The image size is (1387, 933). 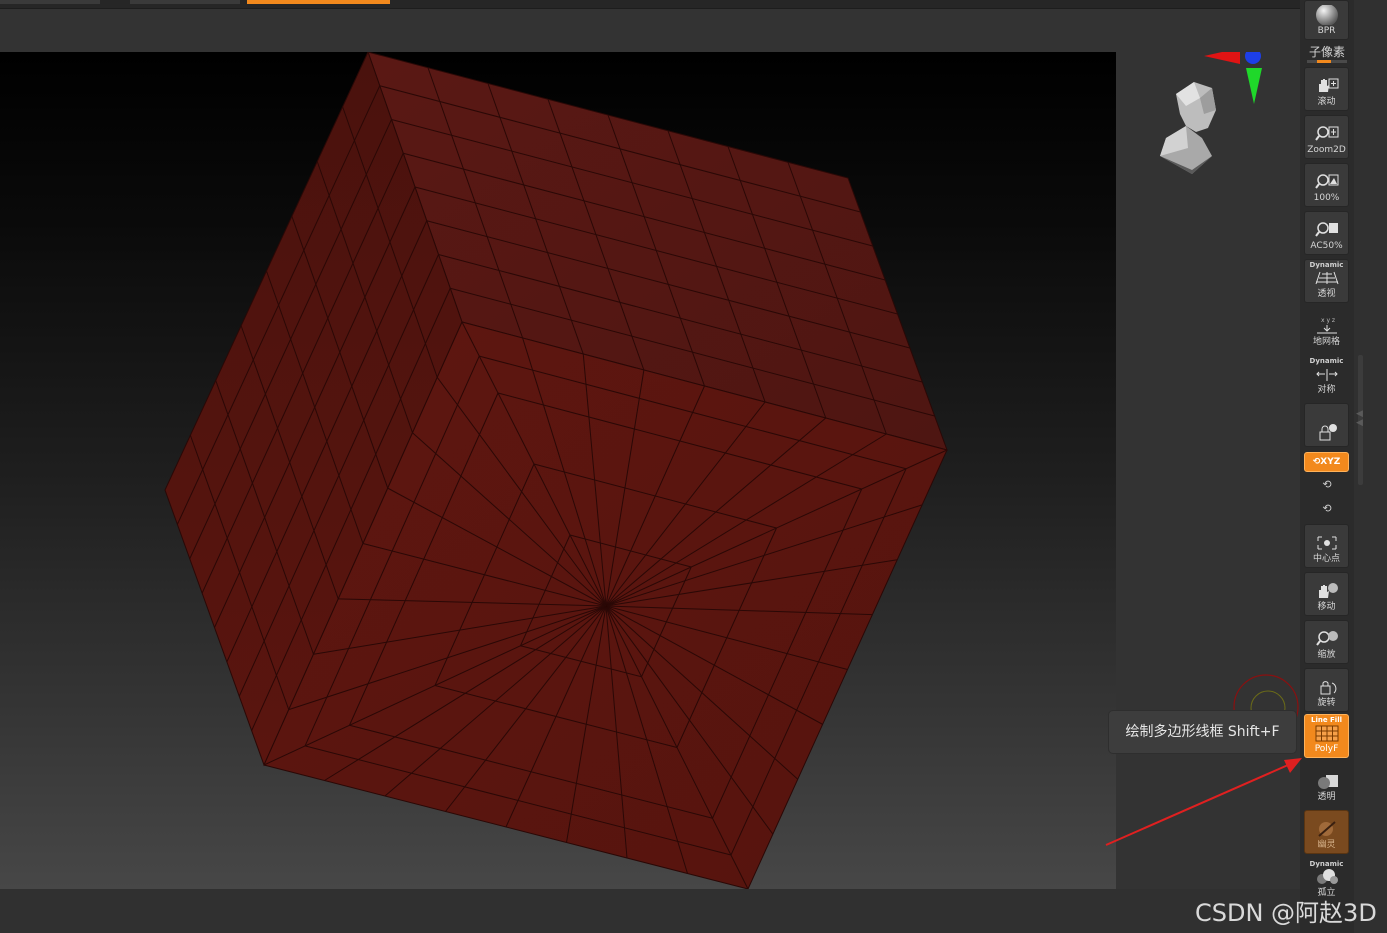 I want to click on svg-text: x y z, so click(x=1328, y=320).